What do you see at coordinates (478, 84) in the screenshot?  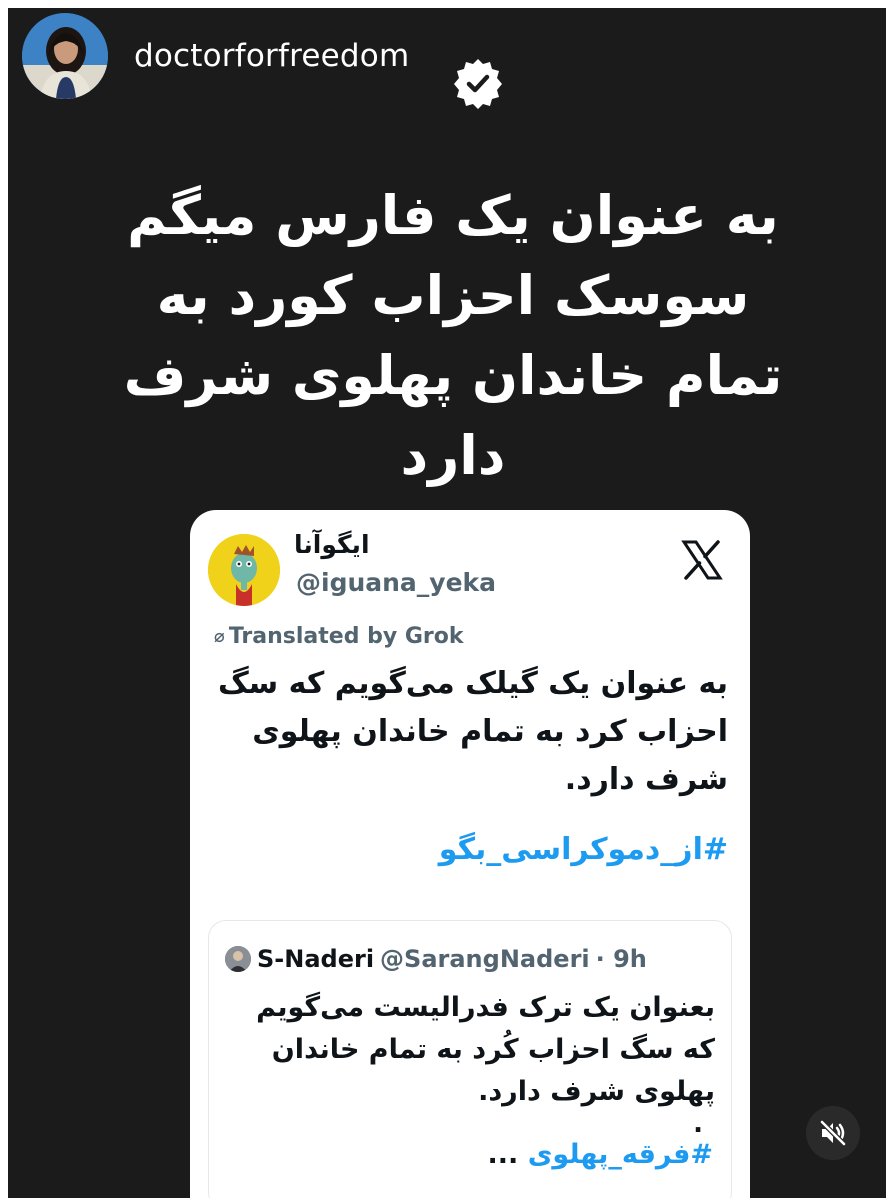 I see `verified-badge-icon` at bounding box center [478, 84].